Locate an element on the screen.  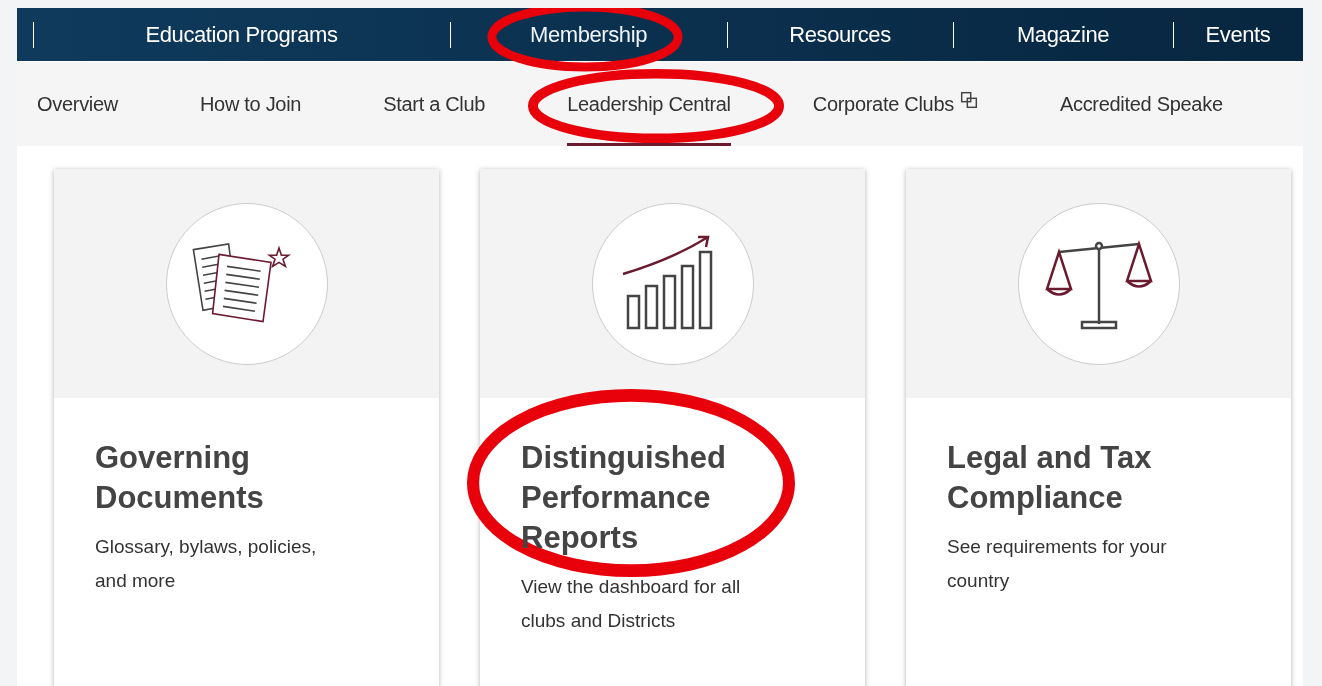
subnav-tab: Accredited Speake is located at coordinates (1141, 104).